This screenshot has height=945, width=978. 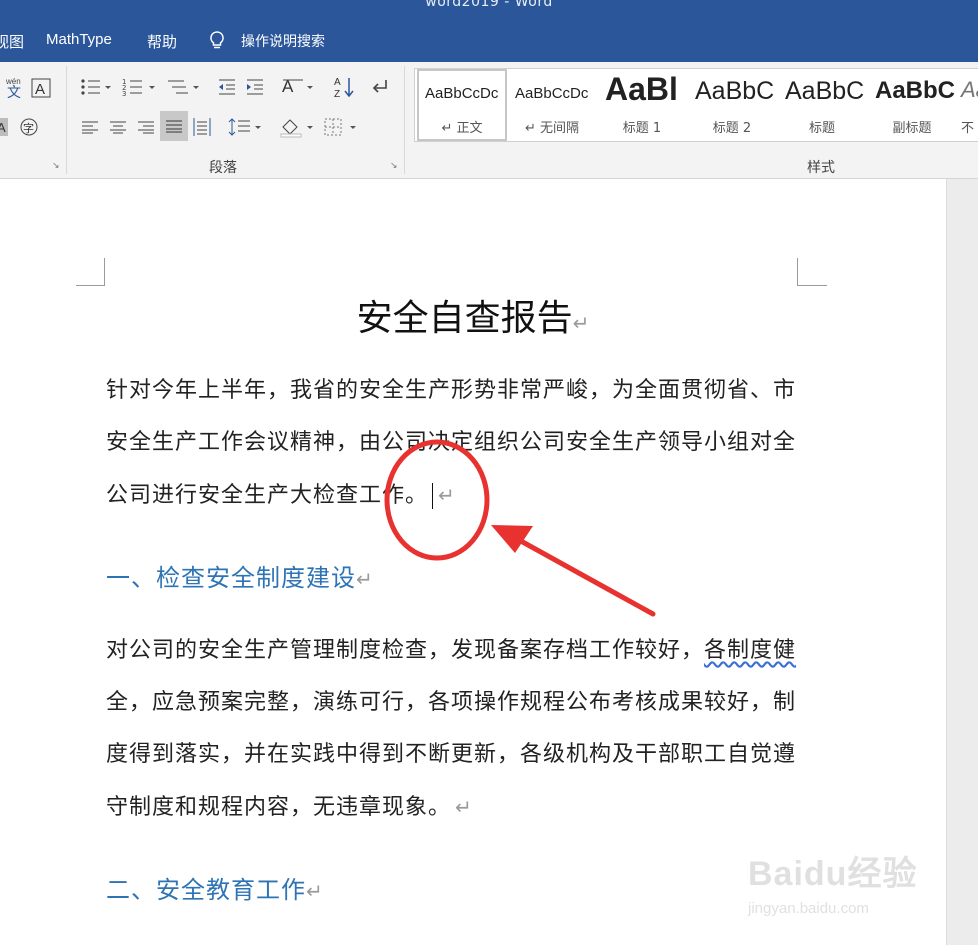 I want to click on text-line: 针对今年上半年，我省的安全生产形势非常严峻，为全面贯彻省、市, so click(x=451, y=390).